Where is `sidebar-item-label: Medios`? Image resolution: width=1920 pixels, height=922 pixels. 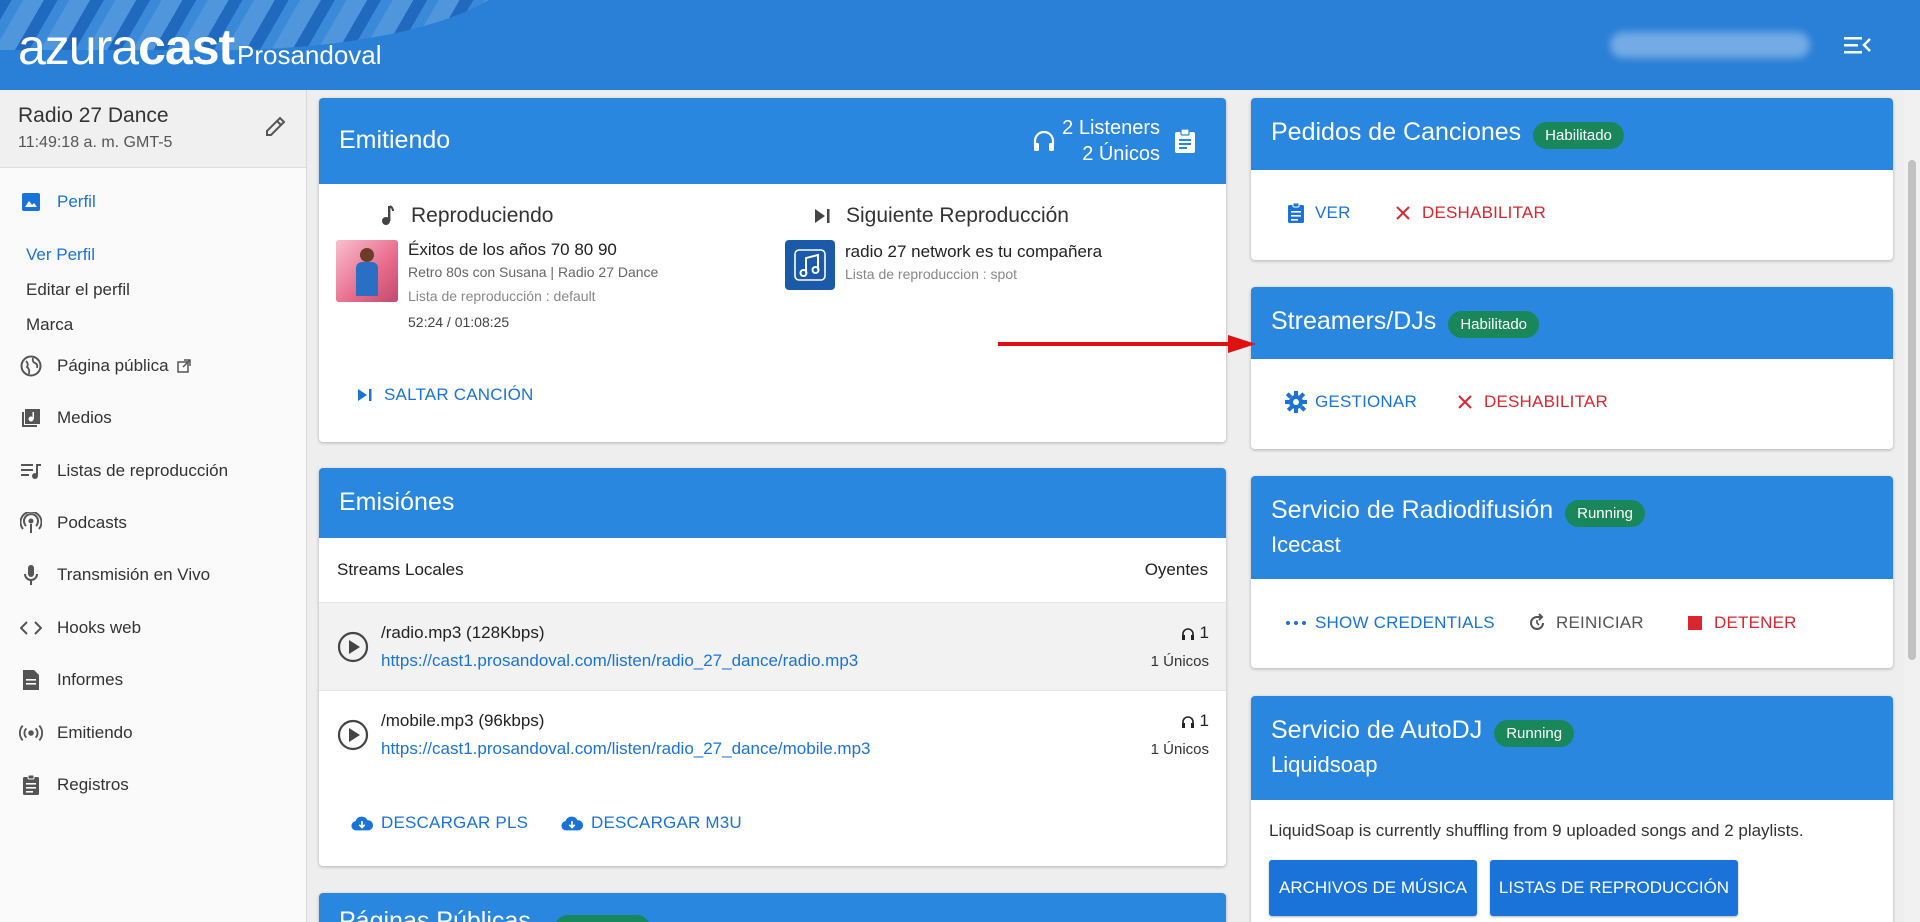 sidebar-item-label: Medios is located at coordinates (84, 417).